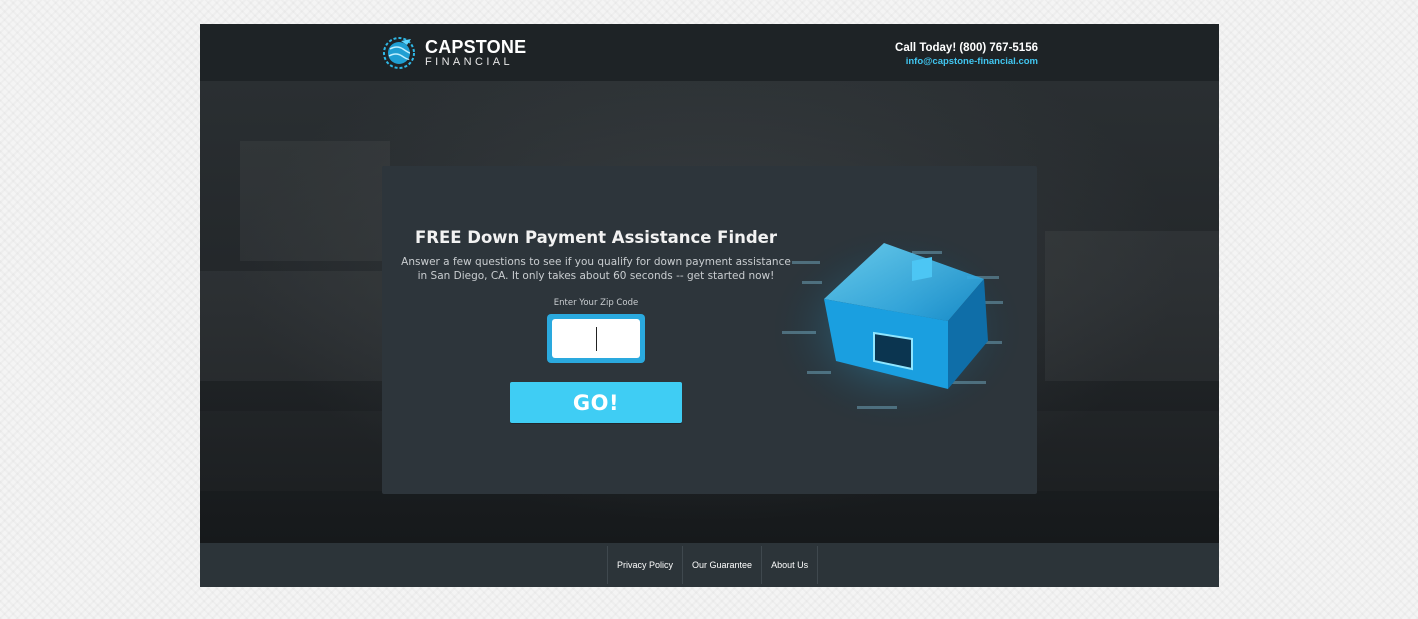 Image resolution: width=1418 pixels, height=619 pixels. Describe the element at coordinates (646, 565) in the screenshot. I see `footer-link-privacy-policy: Privacy Policy` at that location.